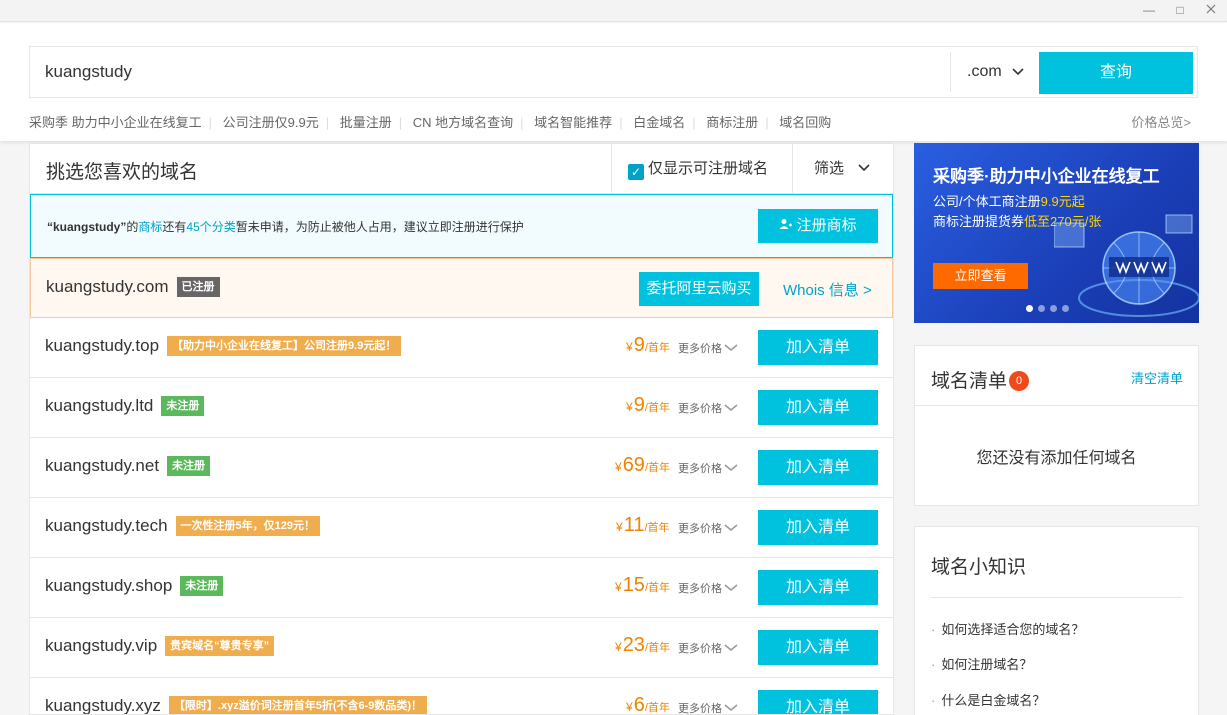 The image size is (1227, 715). I want to click on filter-dropdown: 筛选, so click(842, 168).